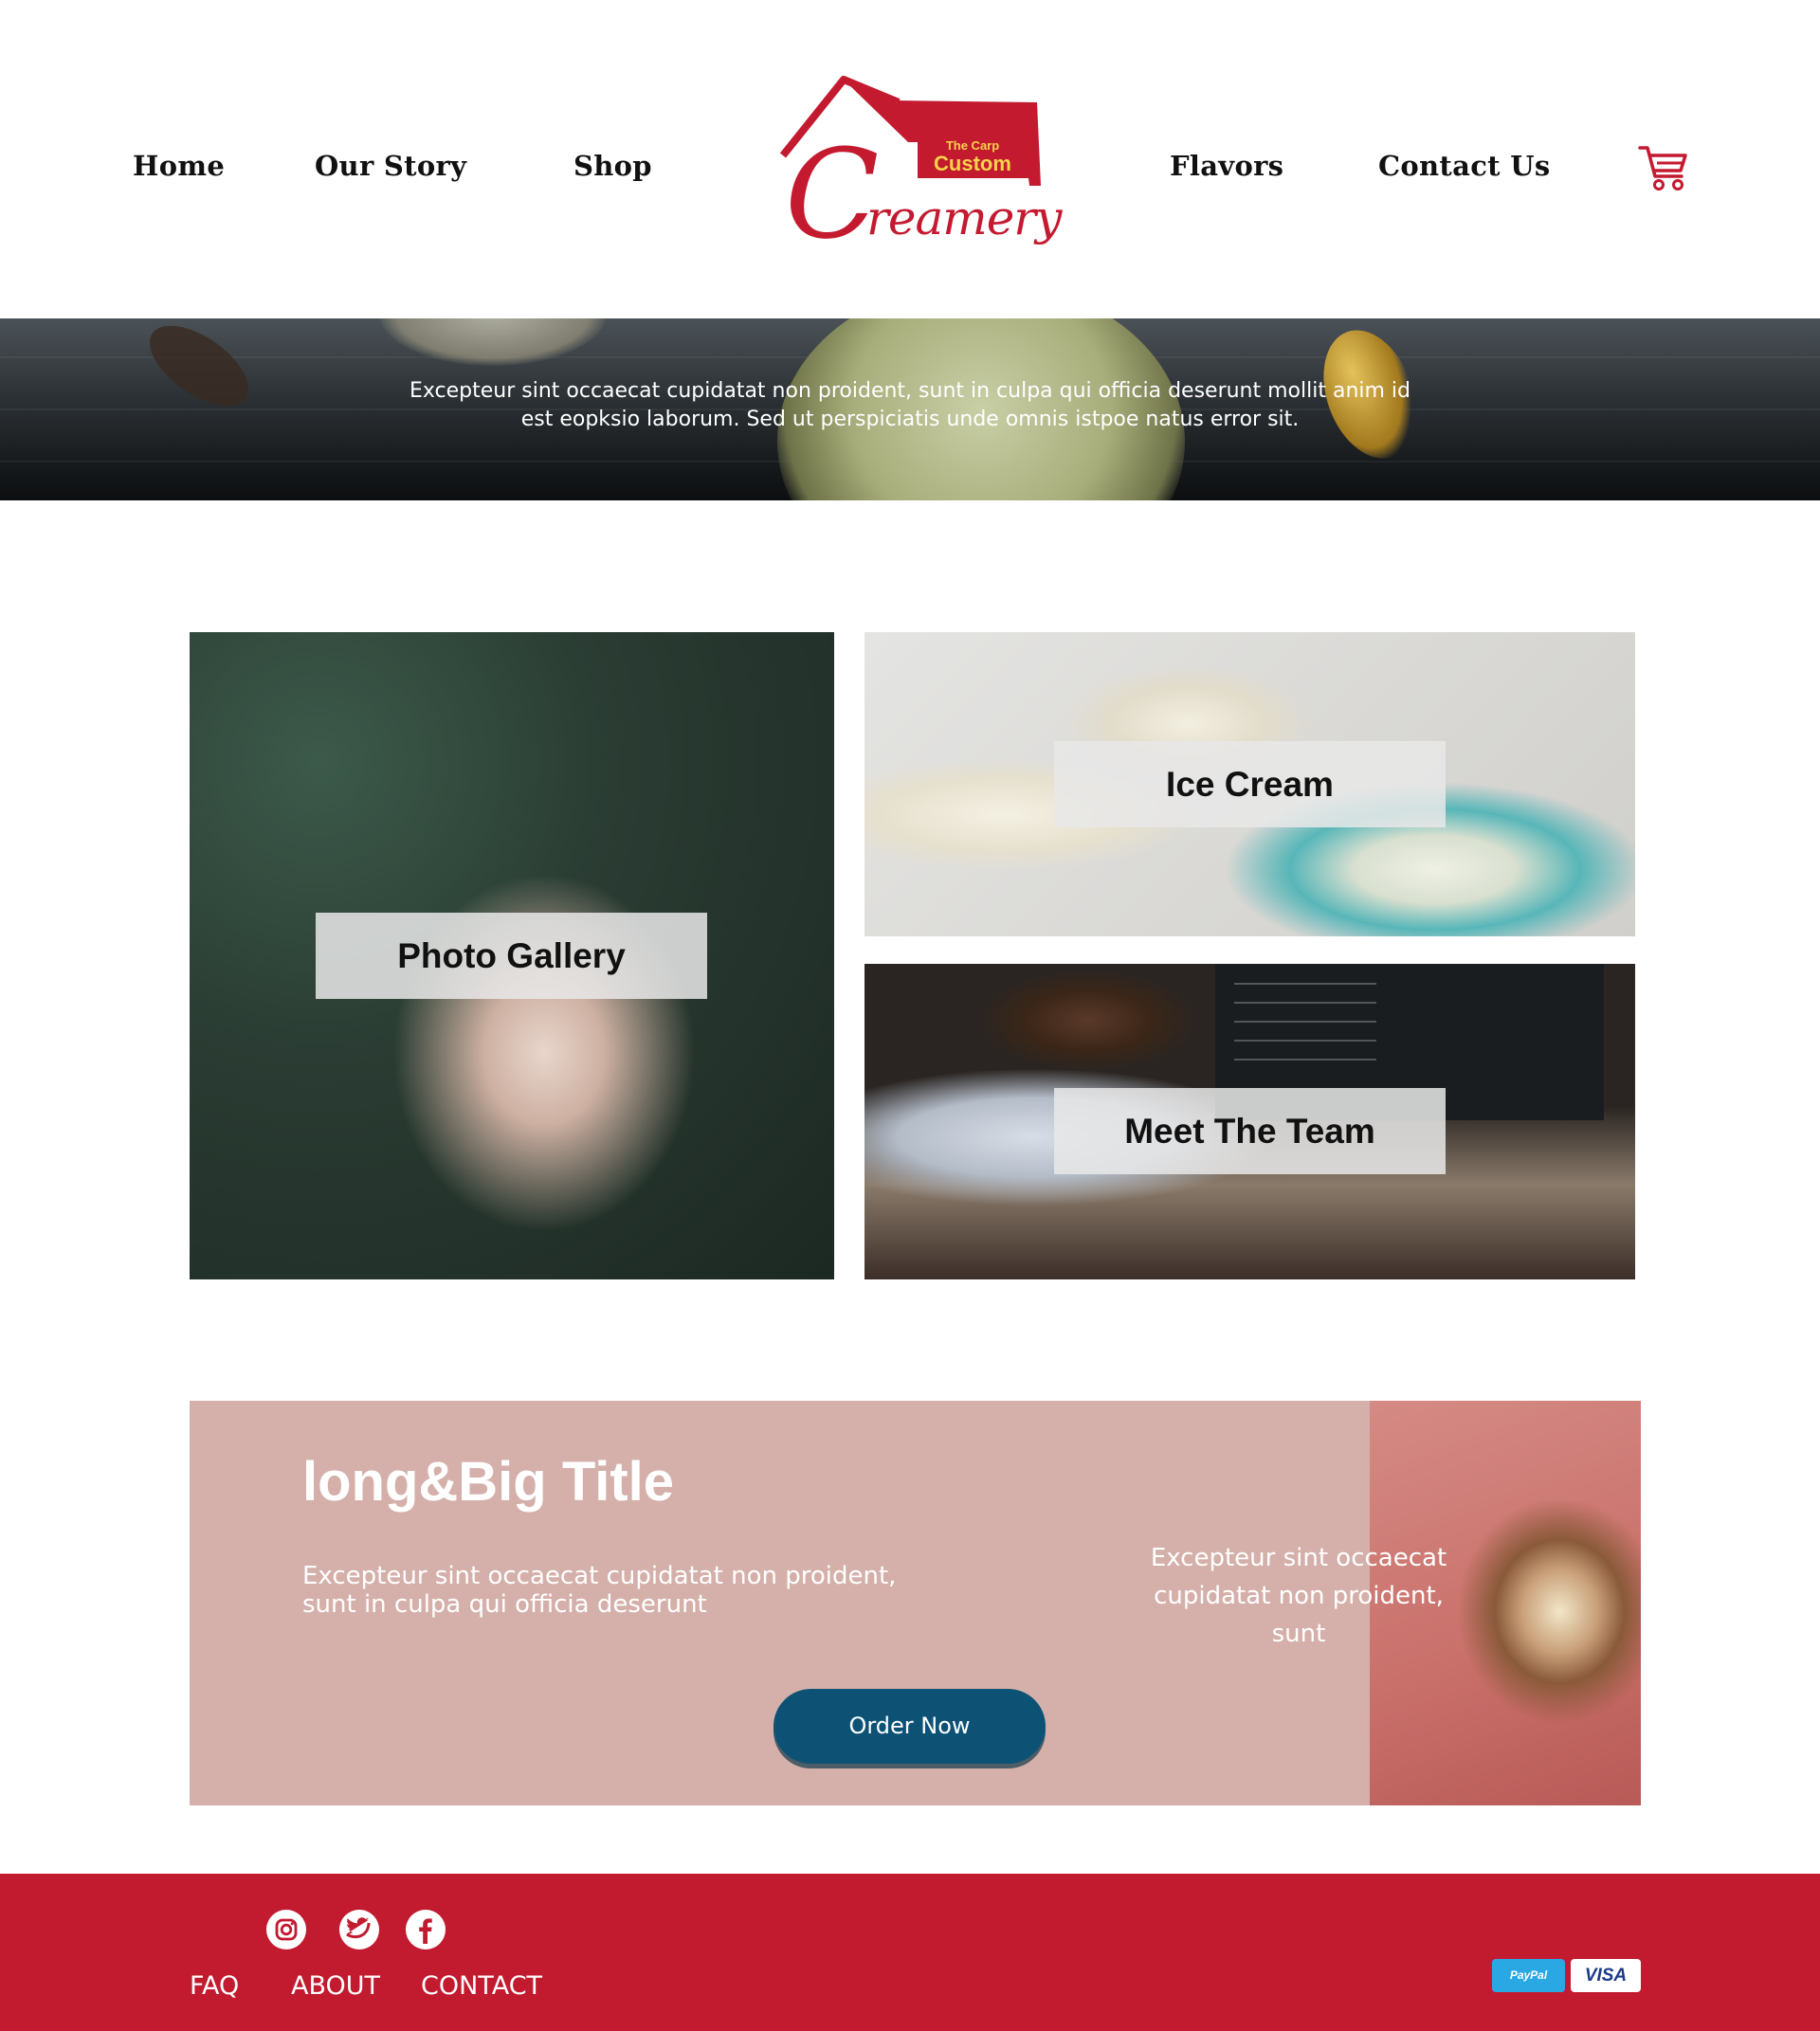 This screenshot has width=1820, height=2031. Describe the element at coordinates (481, 1986) in the screenshot. I see `footer-contact-link: CONTACT` at that location.